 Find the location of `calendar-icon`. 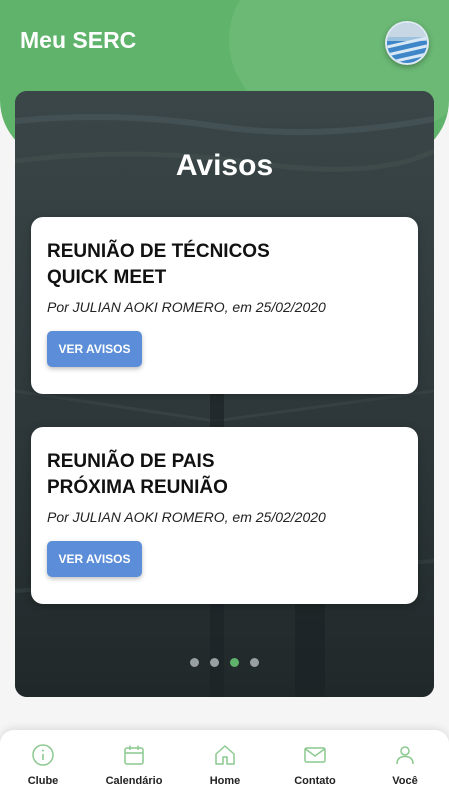

calendar-icon is located at coordinates (134, 755).